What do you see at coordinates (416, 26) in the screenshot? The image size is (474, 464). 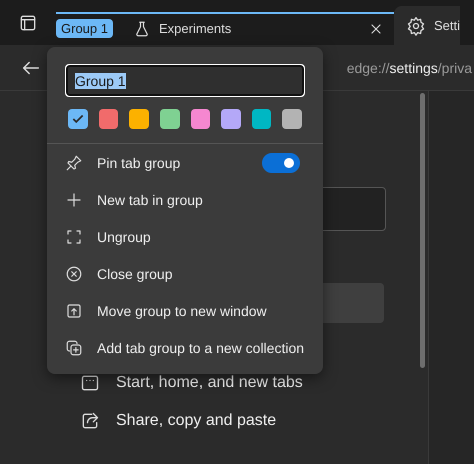 I see `settings-icon` at bounding box center [416, 26].